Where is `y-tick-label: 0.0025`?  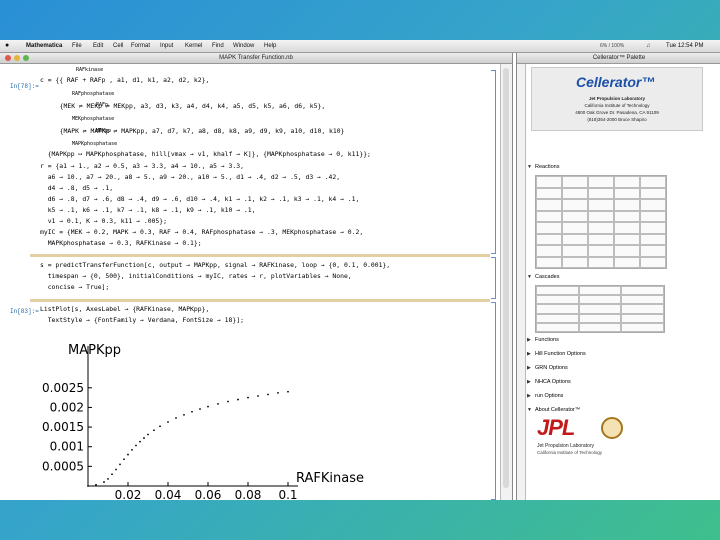 y-tick-label: 0.0025 is located at coordinates (63, 388).